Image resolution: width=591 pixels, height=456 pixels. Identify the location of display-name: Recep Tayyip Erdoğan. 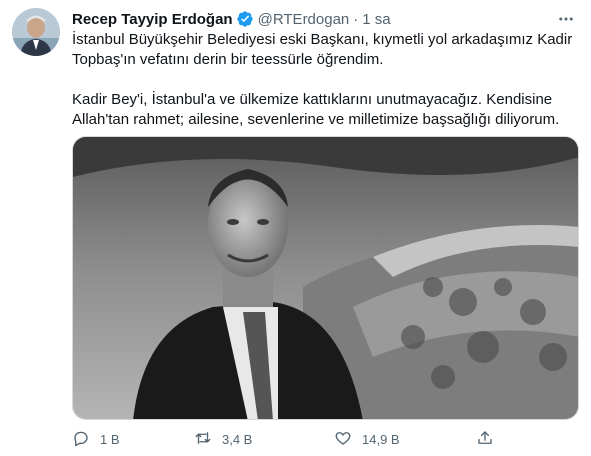
(152, 19).